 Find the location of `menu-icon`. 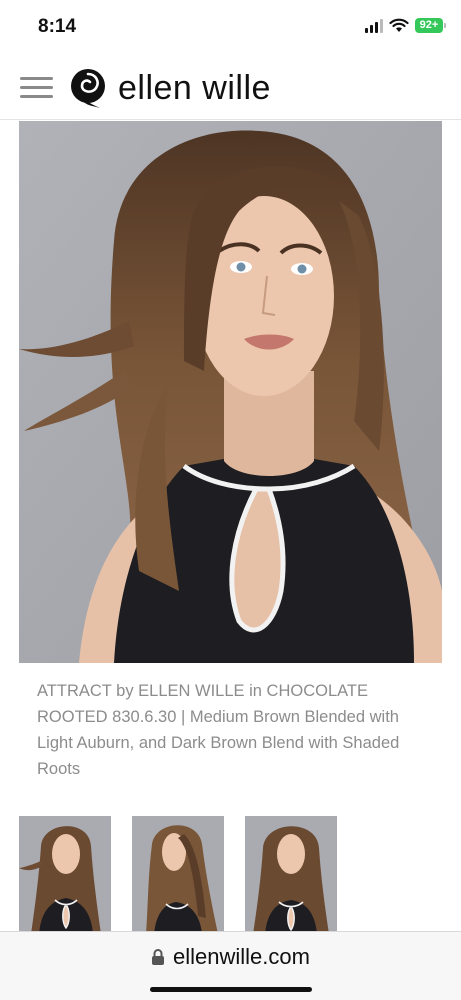

menu-icon is located at coordinates (36, 88).